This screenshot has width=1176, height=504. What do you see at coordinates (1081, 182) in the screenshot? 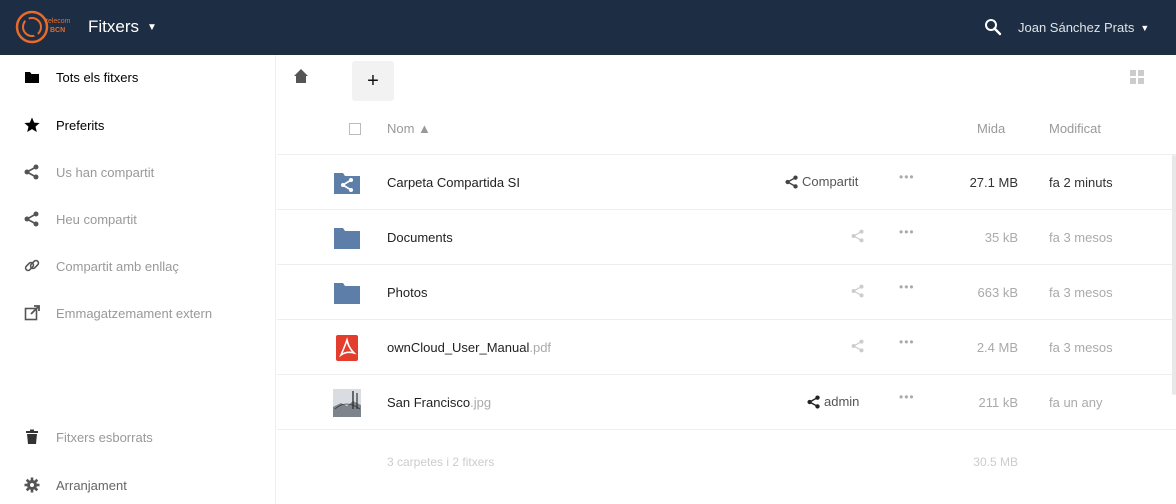
I see `file-modified: fa 2 minuts` at bounding box center [1081, 182].